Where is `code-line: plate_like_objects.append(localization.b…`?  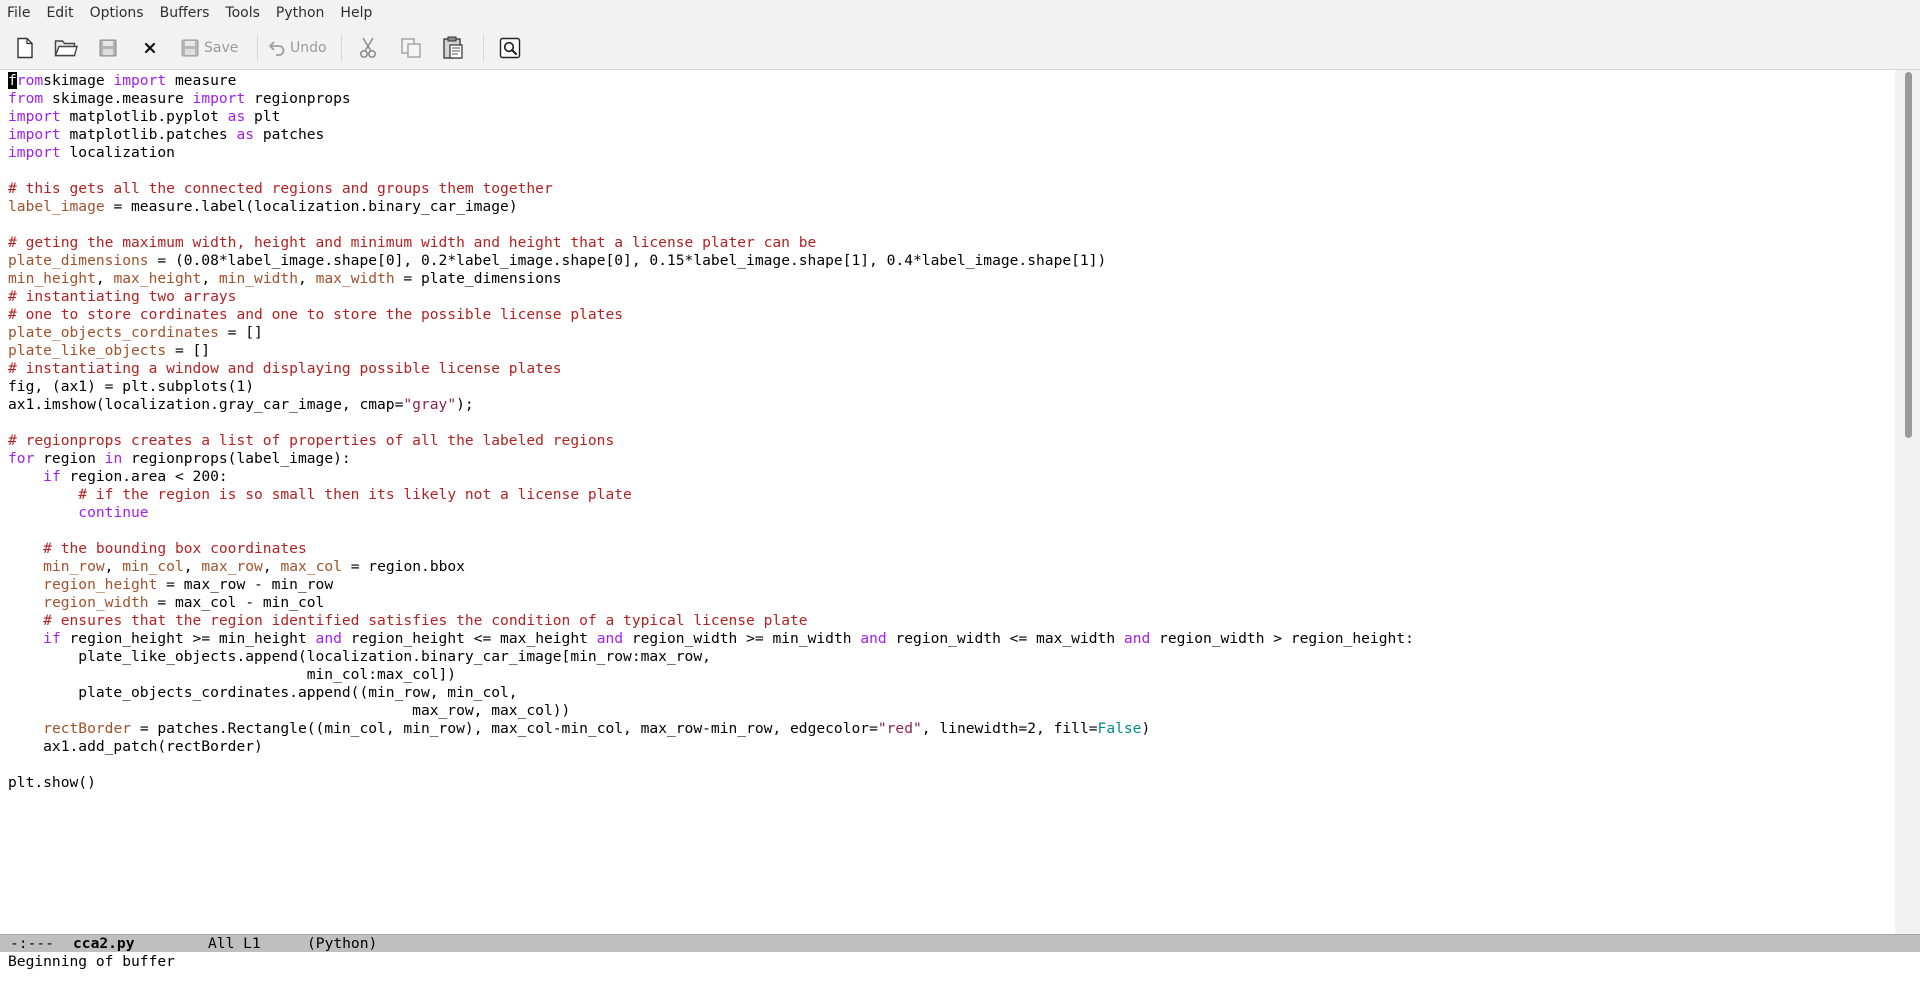 code-line: plate_like_objects.append(localization.b… is located at coordinates (950, 657).